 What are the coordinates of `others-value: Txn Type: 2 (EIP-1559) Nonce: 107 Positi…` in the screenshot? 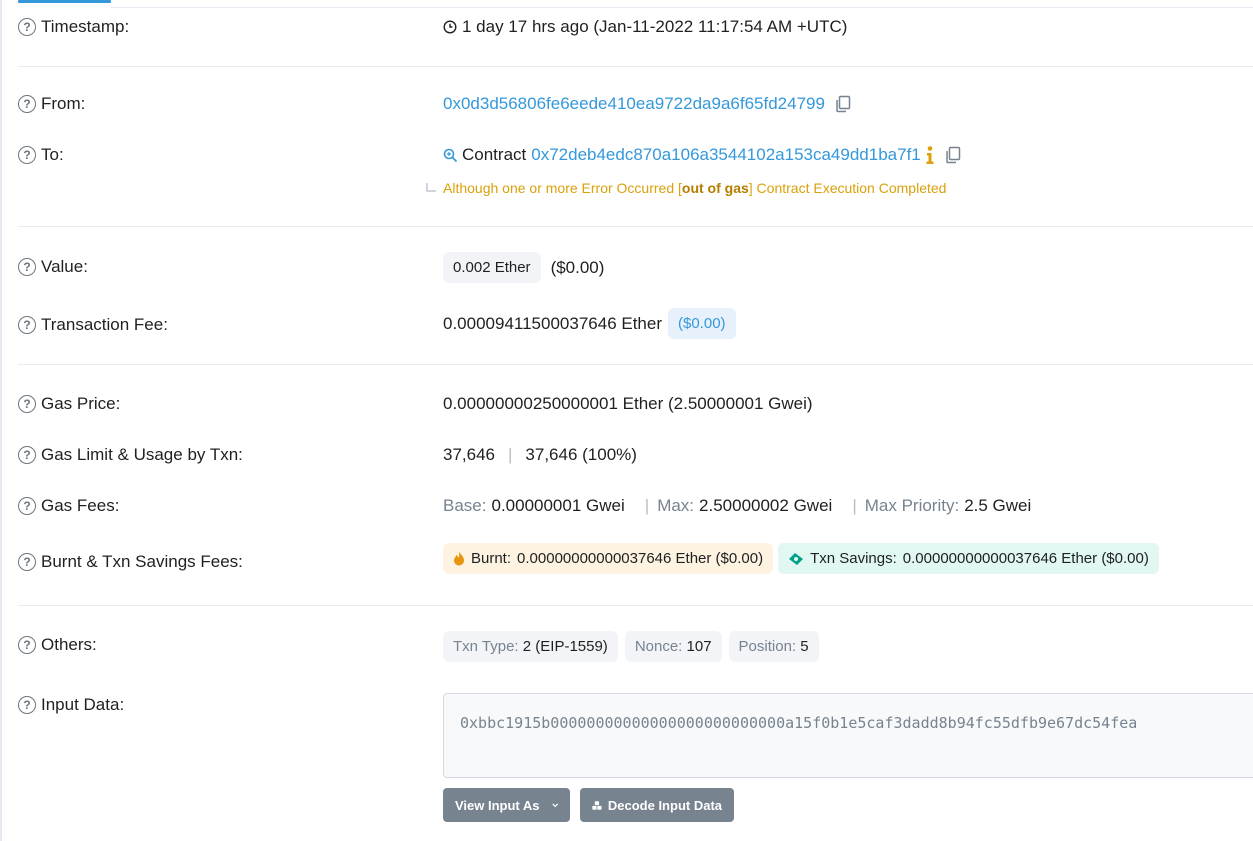 It's located at (634, 646).